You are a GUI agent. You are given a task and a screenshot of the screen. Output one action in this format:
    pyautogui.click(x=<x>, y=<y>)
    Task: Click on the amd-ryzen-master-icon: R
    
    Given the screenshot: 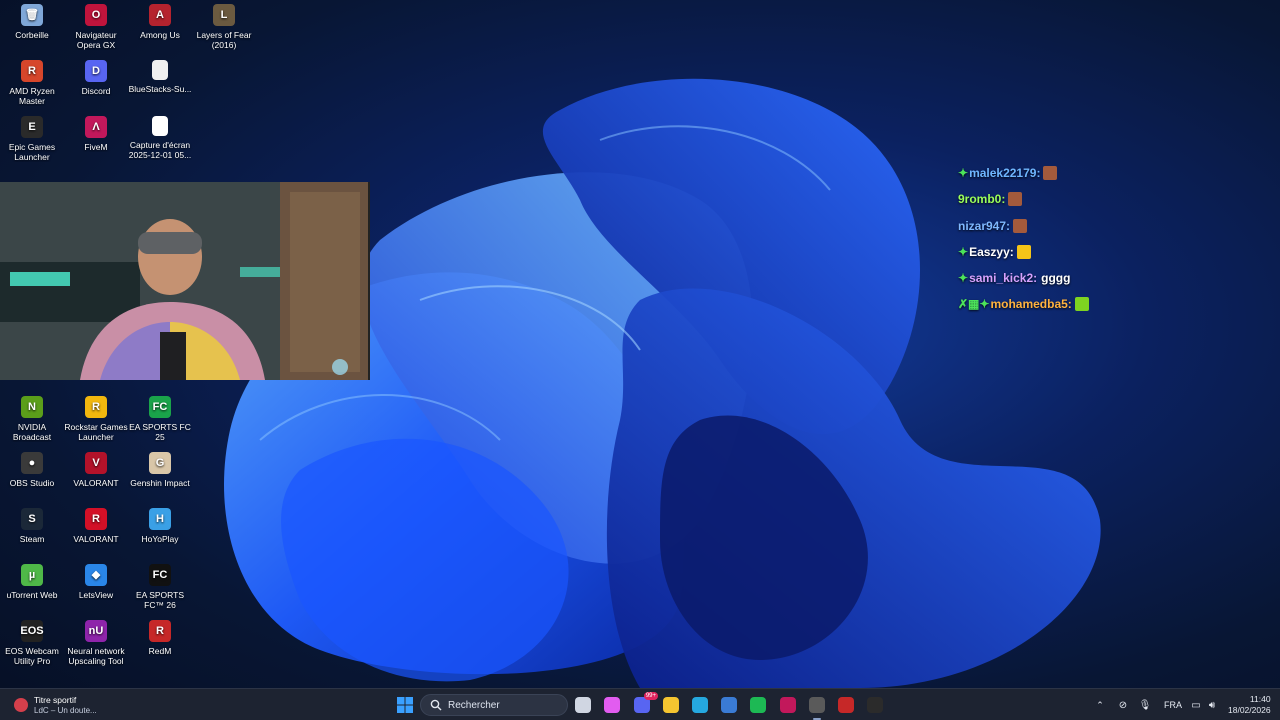 What is the action you would take?
    pyautogui.click(x=32, y=71)
    